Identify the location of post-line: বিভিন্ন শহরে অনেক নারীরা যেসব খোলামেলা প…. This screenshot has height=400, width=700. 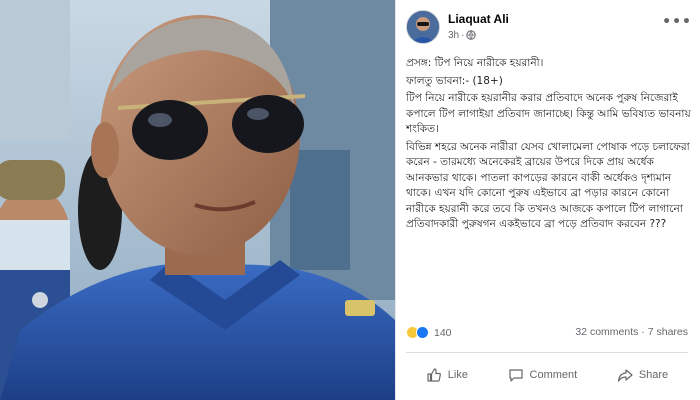
(548, 185).